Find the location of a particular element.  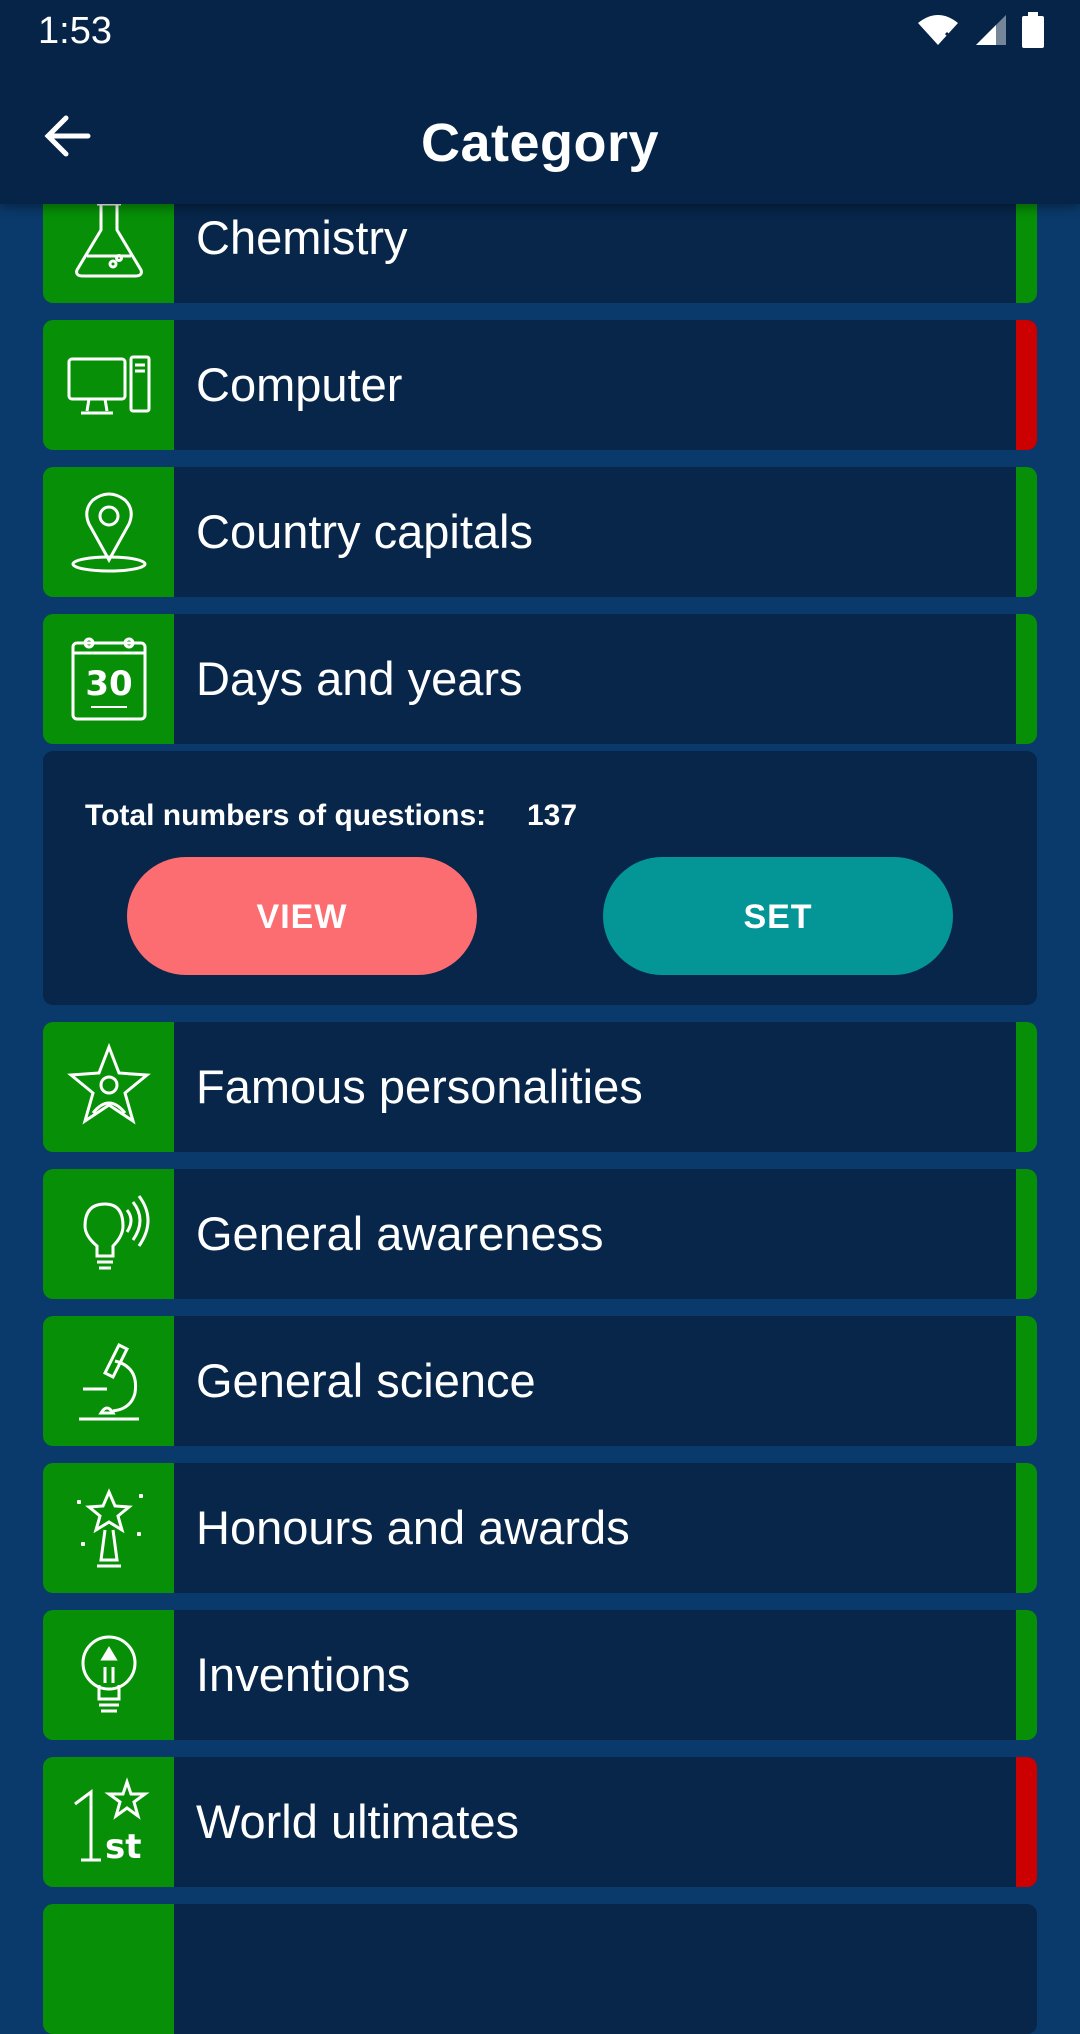

trophy-icon is located at coordinates (109, 1528).